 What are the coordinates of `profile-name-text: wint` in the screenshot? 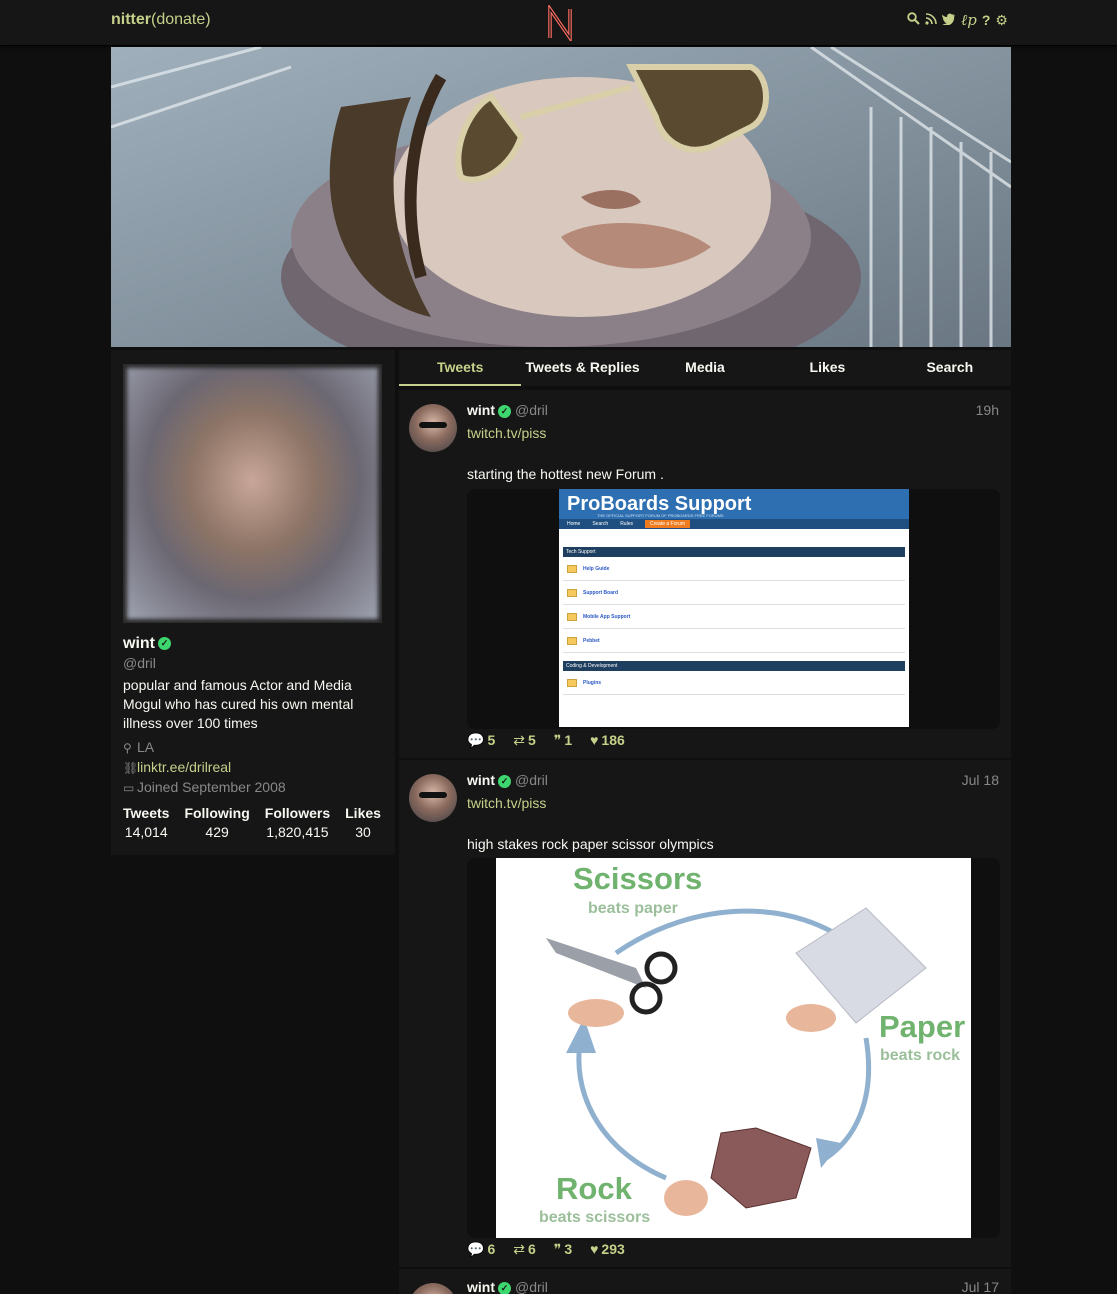 It's located at (139, 643).